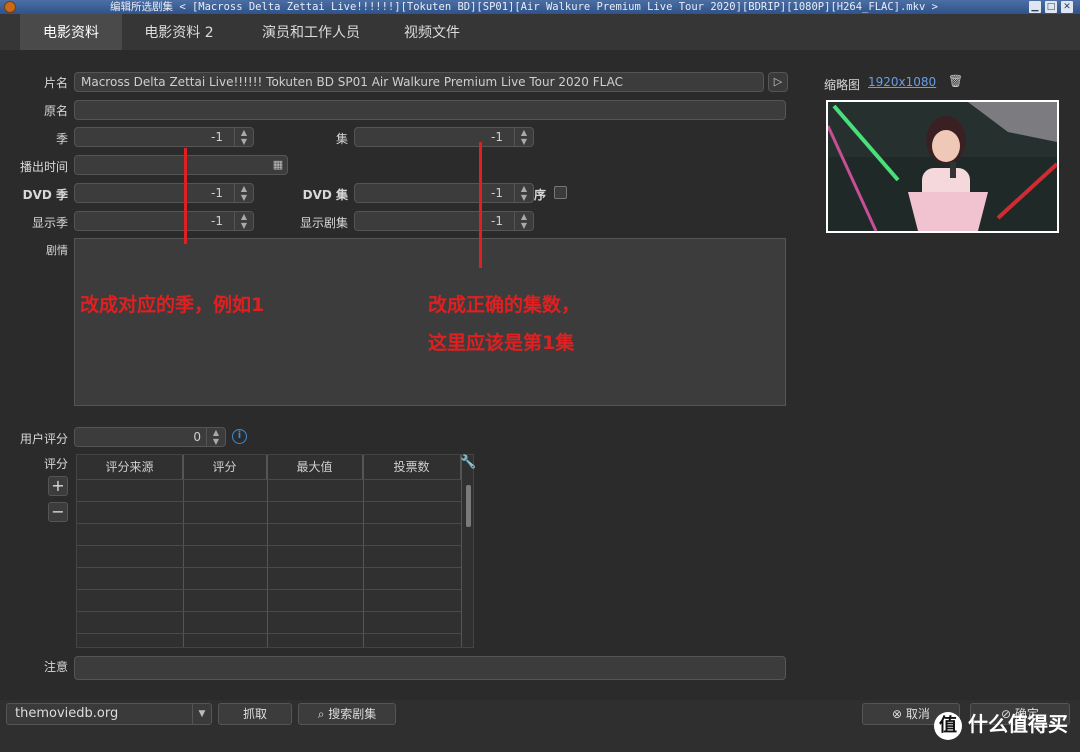 The image size is (1080, 752). I want to click on episode-value: -1, so click(497, 137).